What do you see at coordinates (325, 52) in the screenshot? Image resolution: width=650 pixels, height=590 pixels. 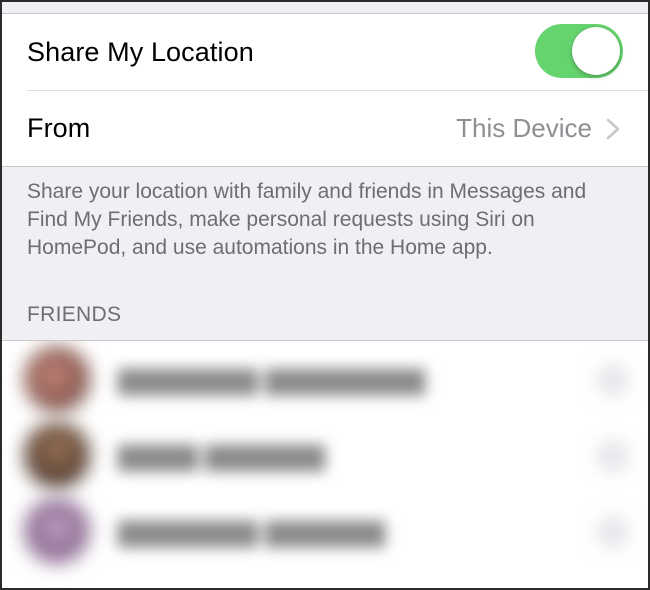 I see `share-my-location-row: Share My Location` at bounding box center [325, 52].